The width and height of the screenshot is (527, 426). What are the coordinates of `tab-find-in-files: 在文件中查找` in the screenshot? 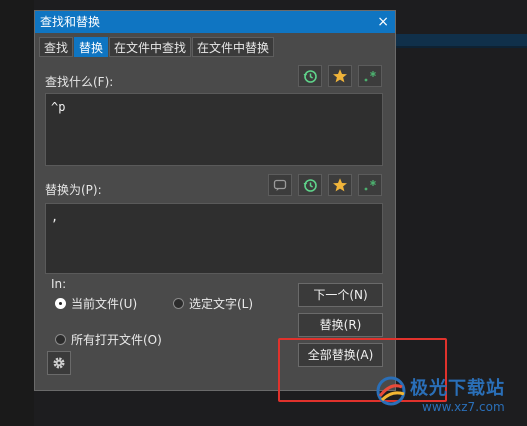 It's located at (150, 47).